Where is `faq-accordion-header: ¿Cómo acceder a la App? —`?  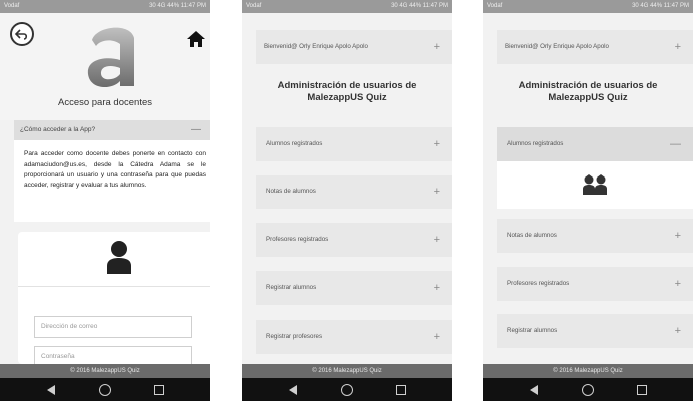
faq-accordion-header: ¿Cómo acceder a la App? — is located at coordinates (112, 130).